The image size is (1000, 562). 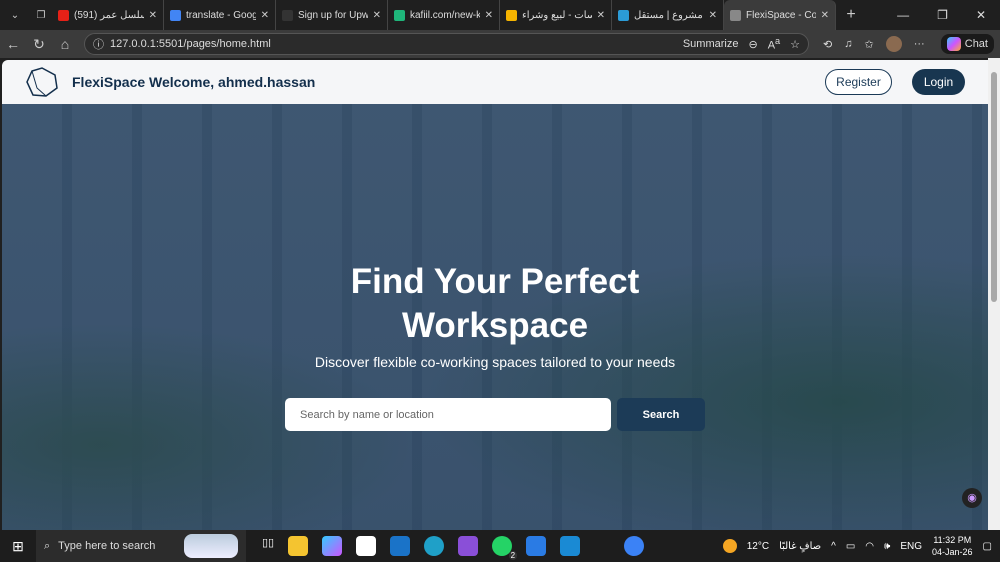 What do you see at coordinates (729, 546) in the screenshot?
I see `weather-icon` at bounding box center [729, 546].